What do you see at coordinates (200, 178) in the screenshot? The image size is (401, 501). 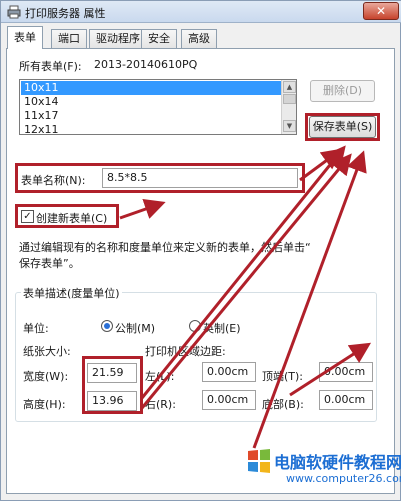 I see `form-name-field: 8.5*8.5` at bounding box center [200, 178].